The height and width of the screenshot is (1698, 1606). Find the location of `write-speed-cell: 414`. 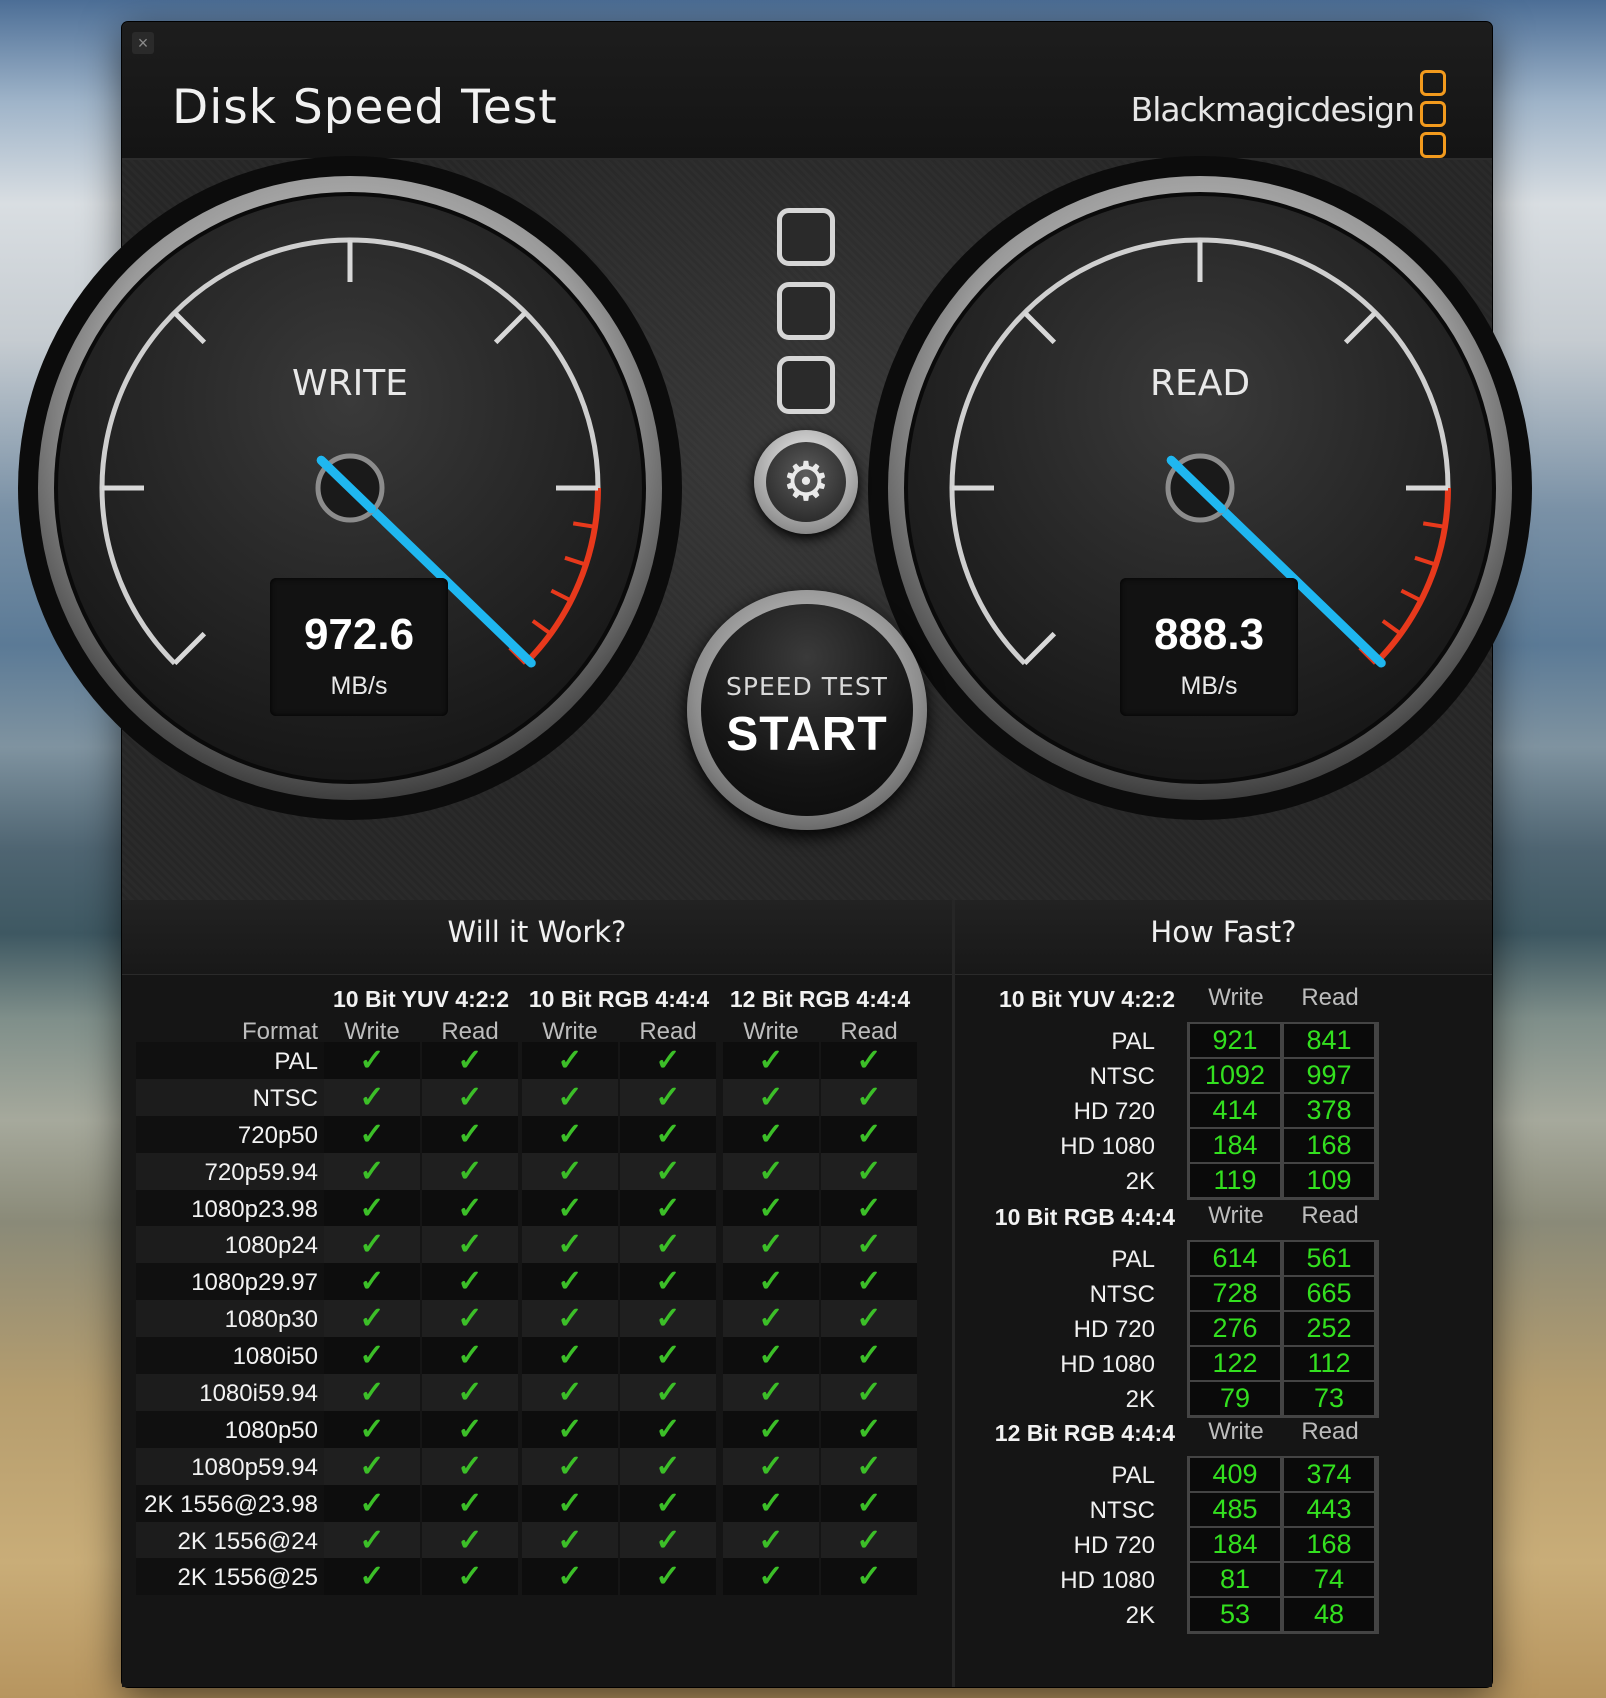

write-speed-cell: 414 is located at coordinates (1235, 1110).